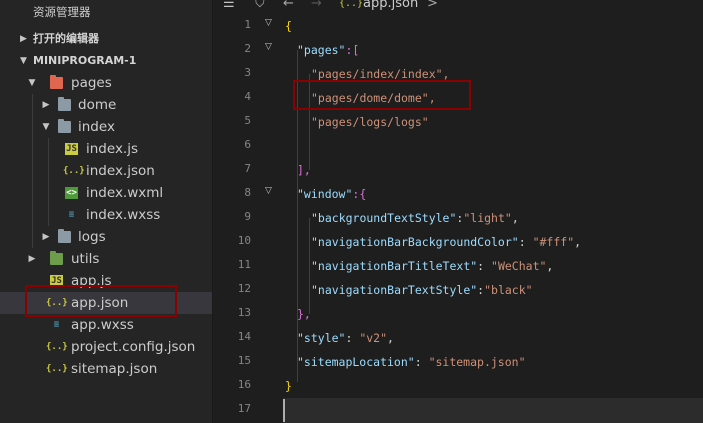 The image size is (703, 423). What do you see at coordinates (71, 193) in the screenshot?
I see `wxml-file-icon: <>` at bounding box center [71, 193].